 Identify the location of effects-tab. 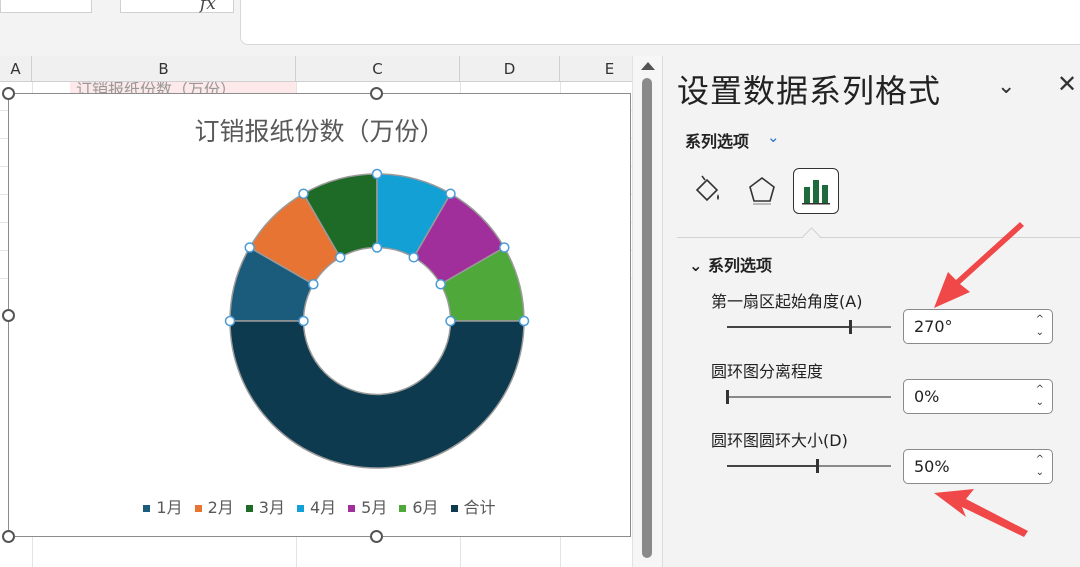
(762, 191).